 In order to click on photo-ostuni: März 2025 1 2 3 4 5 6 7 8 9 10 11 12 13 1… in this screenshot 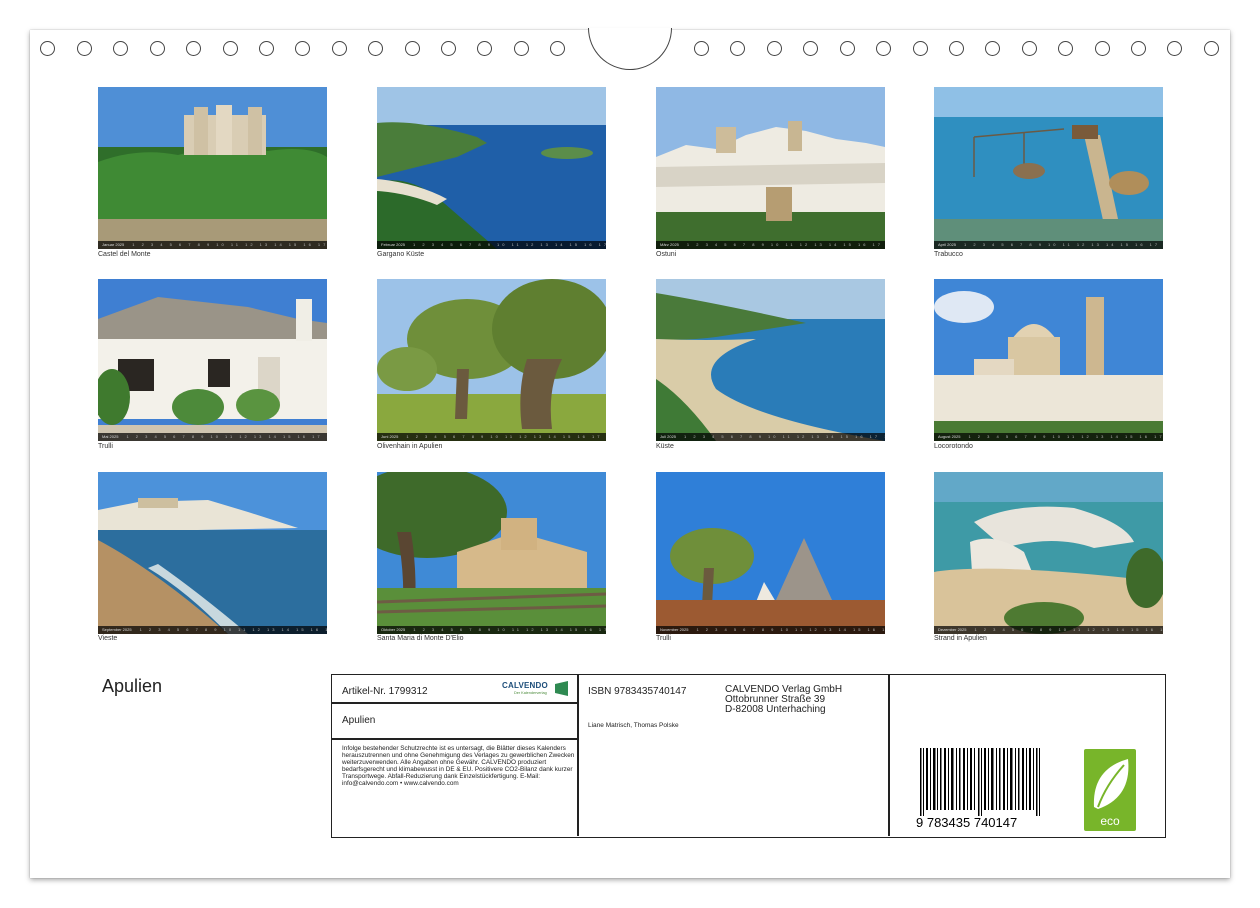, I will do `click(770, 168)`.